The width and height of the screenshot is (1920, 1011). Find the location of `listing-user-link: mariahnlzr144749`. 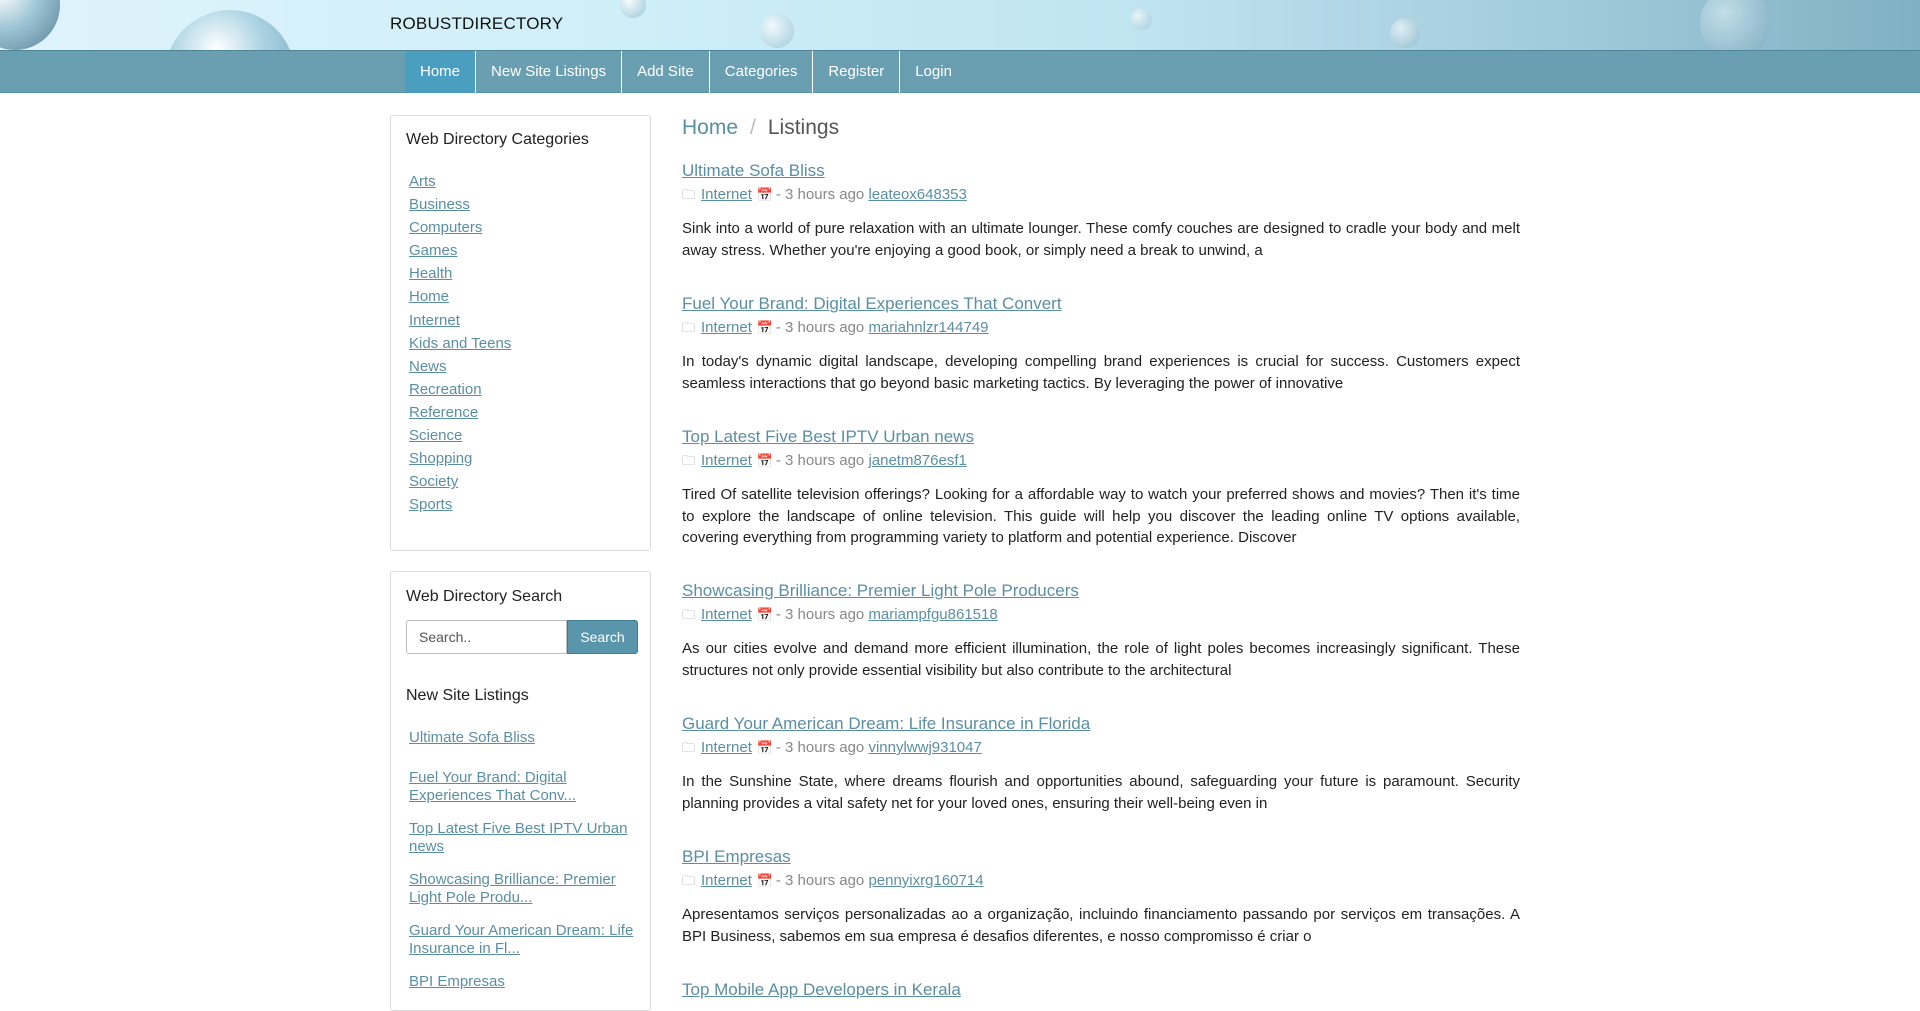

listing-user-link: mariahnlzr144749 is located at coordinates (928, 327).